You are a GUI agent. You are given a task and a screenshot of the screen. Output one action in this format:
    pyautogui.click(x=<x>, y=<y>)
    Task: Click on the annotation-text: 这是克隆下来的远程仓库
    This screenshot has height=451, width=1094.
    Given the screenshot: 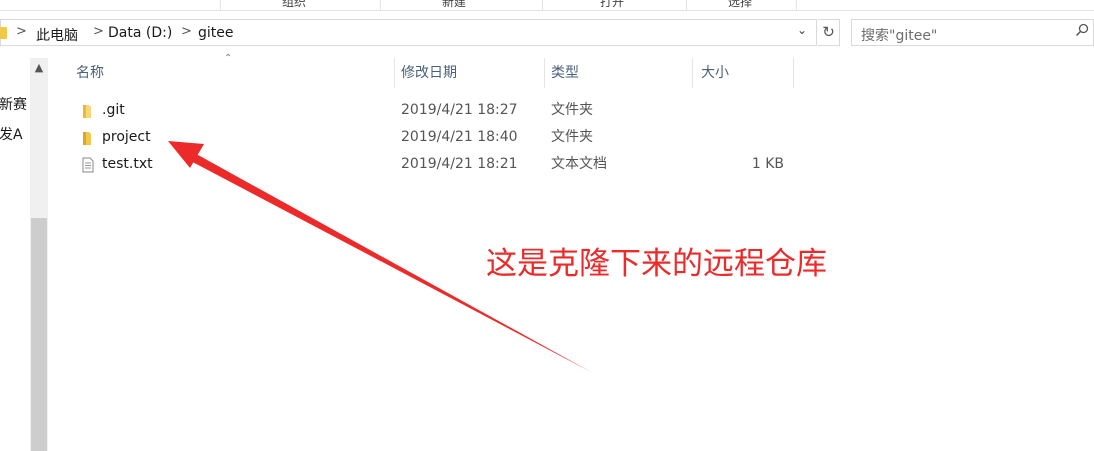 What is the action you would take?
    pyautogui.click(x=656, y=264)
    